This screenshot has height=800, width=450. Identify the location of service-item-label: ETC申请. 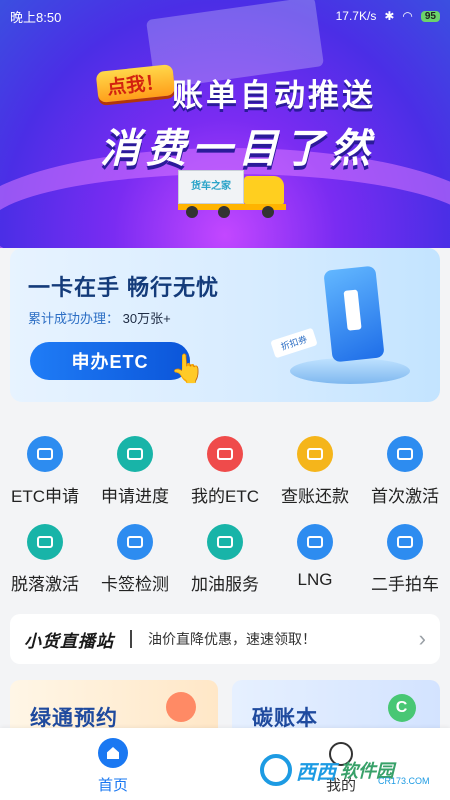
(45, 496).